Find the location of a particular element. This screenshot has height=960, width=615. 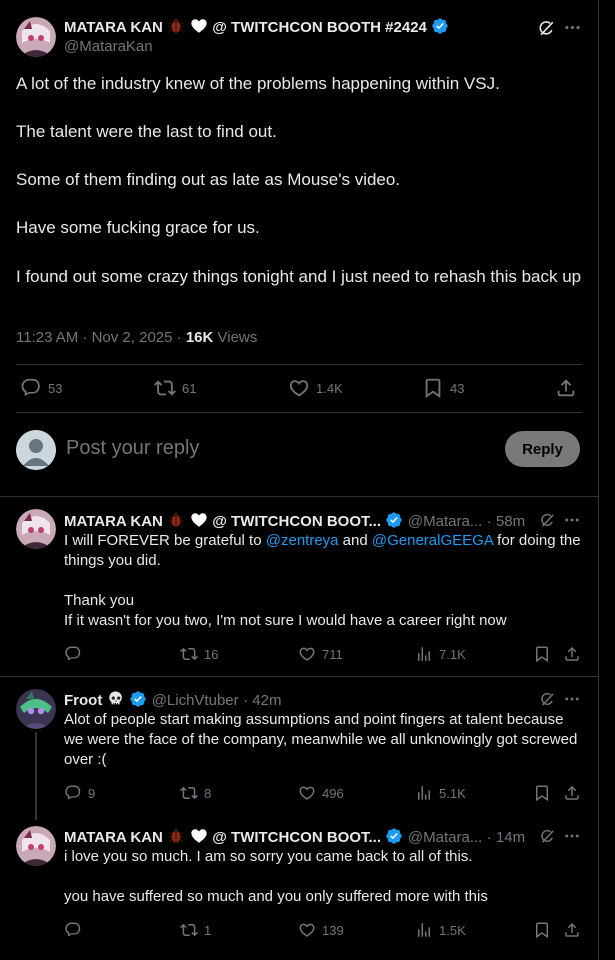

reply-text: Thank you is located at coordinates (99, 600).